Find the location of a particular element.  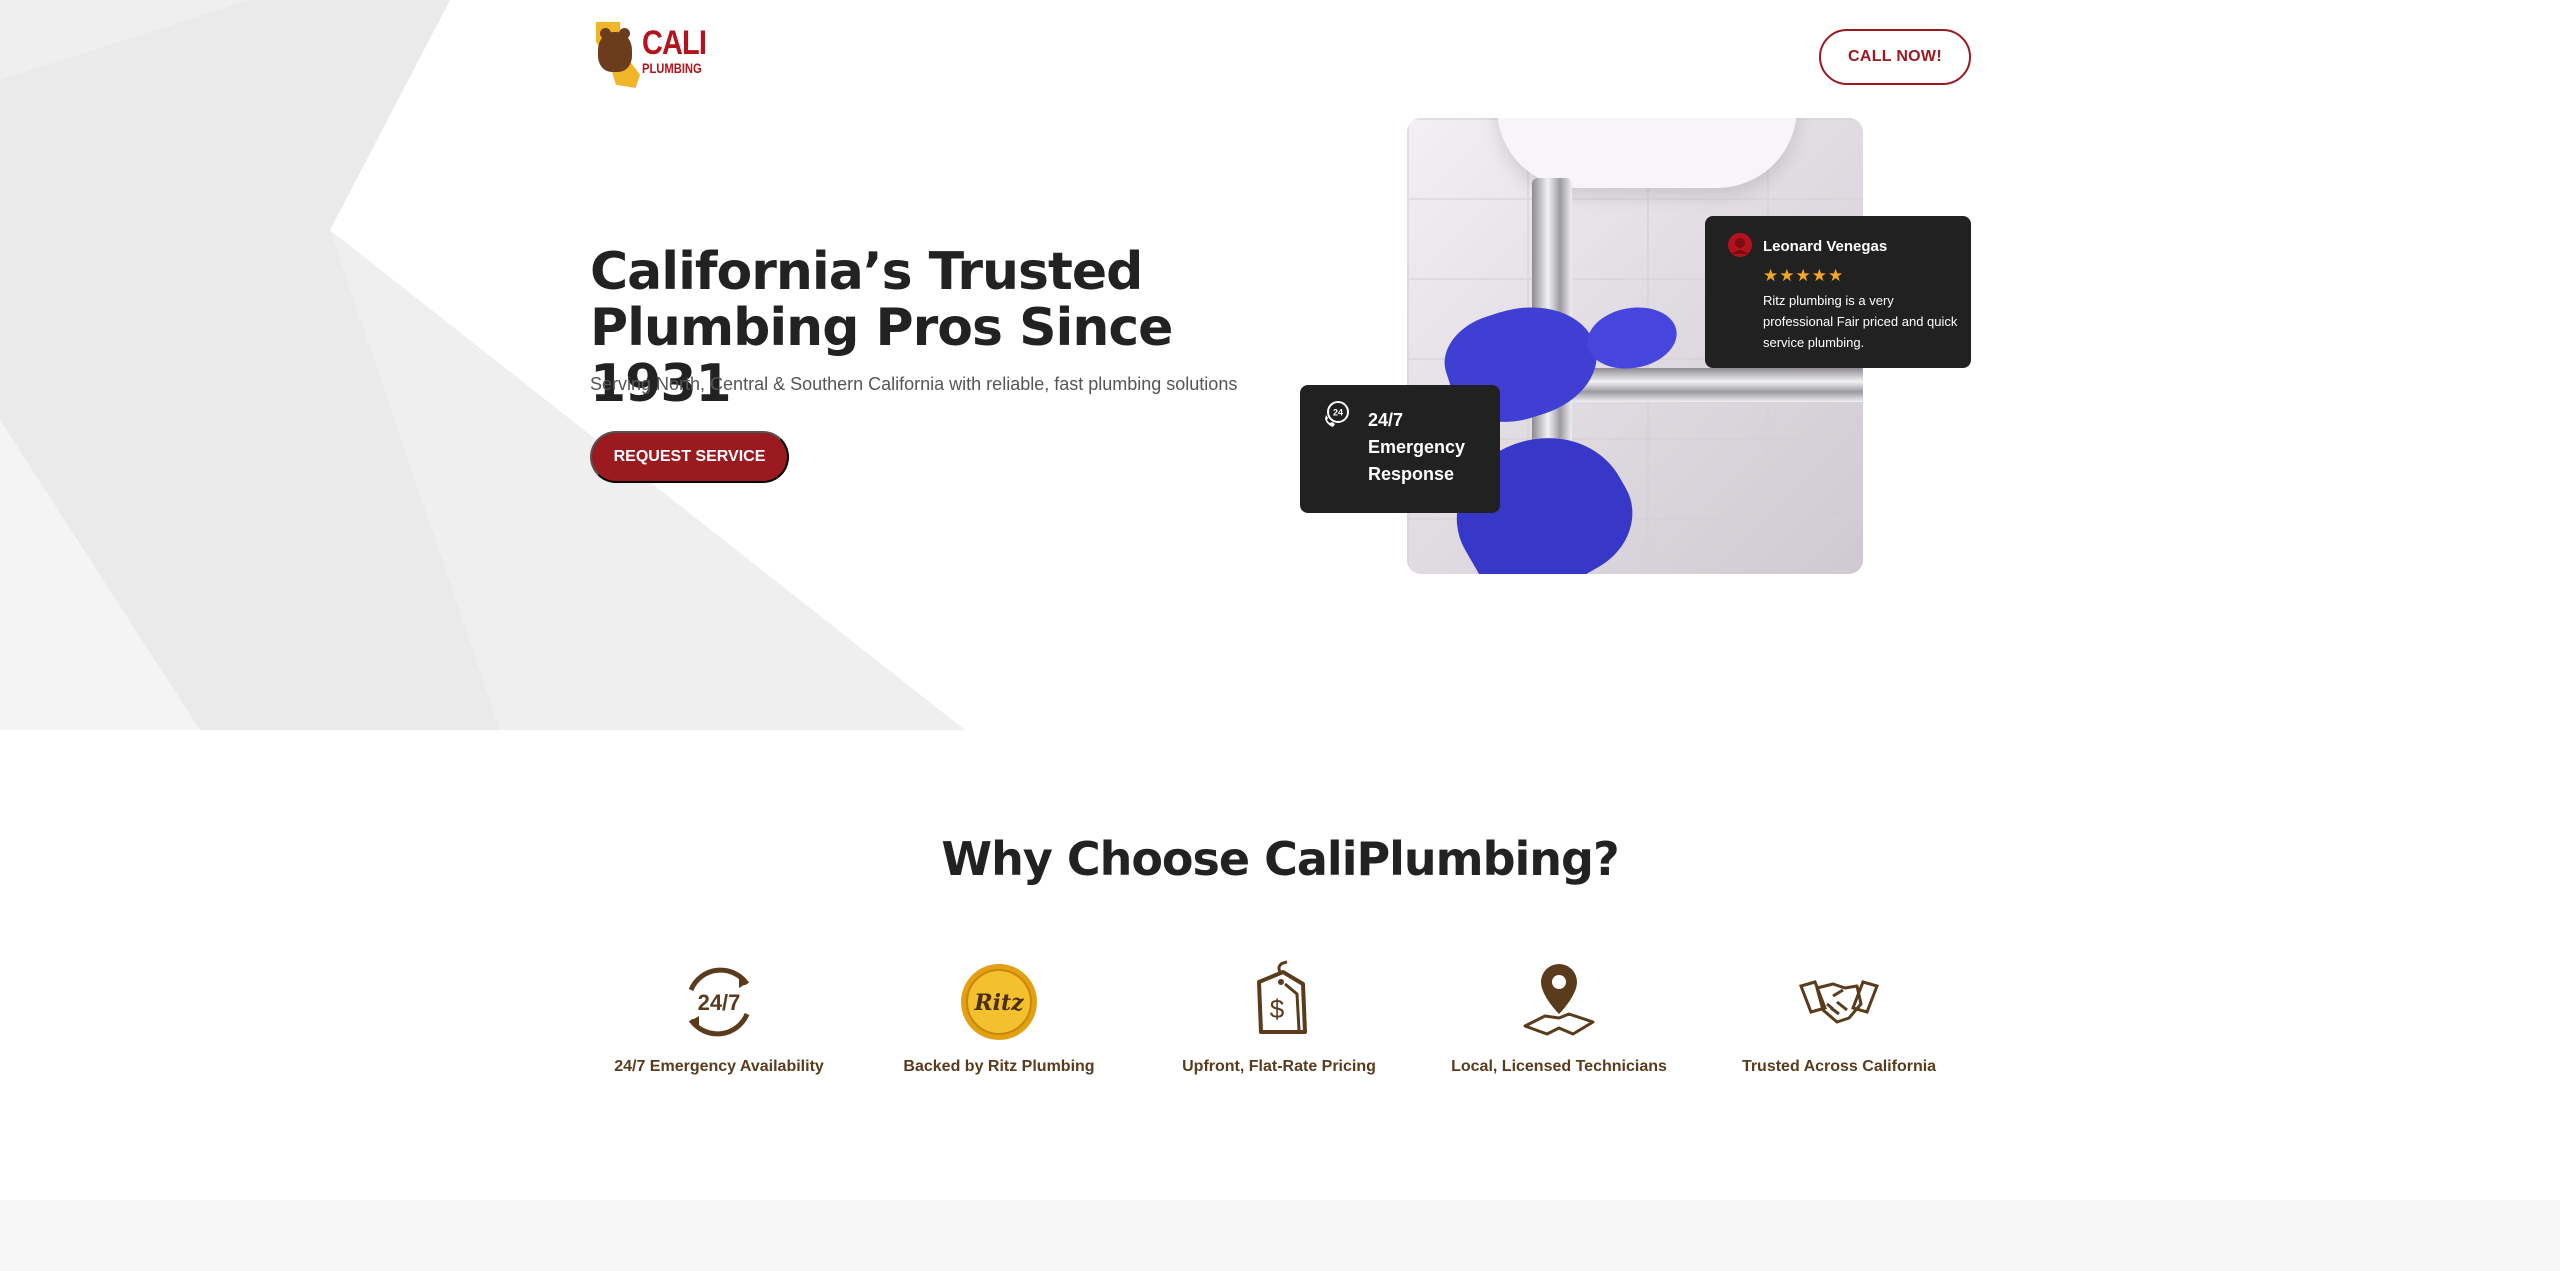

ritz-badge-text: Ritz is located at coordinates (998, 1003).